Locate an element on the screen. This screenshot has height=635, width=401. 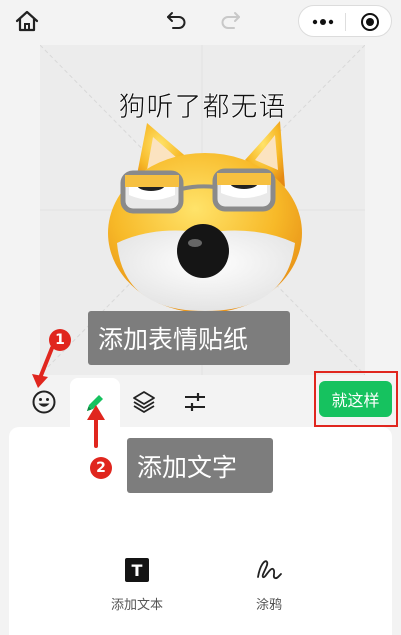
target-close-icon is located at coordinates (370, 22).